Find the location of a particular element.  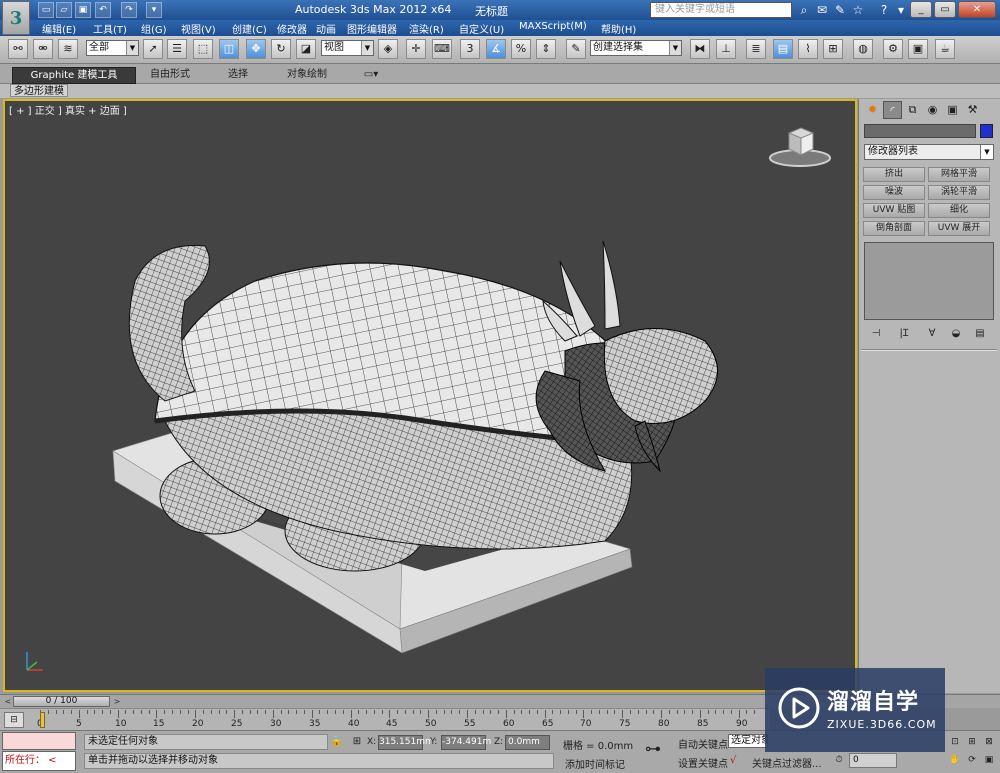

bind-space-warp-icon: ≋ is located at coordinates (68, 49).